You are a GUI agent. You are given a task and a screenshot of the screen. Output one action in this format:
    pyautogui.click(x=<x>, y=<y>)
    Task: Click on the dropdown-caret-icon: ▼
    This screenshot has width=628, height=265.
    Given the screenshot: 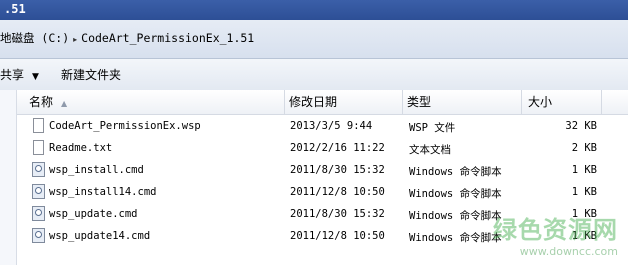 What is the action you would take?
    pyautogui.click(x=35, y=77)
    